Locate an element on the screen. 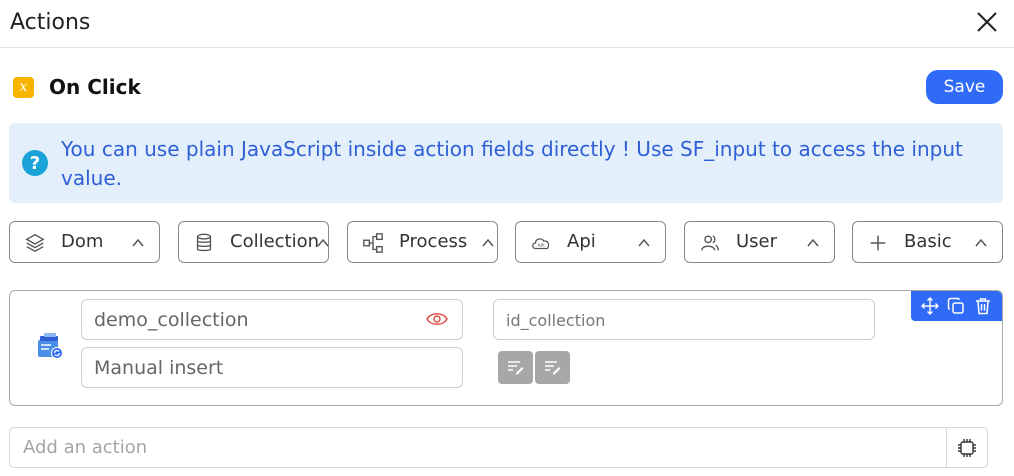 This screenshot has width=1014, height=476. save-button: Save is located at coordinates (964, 87).